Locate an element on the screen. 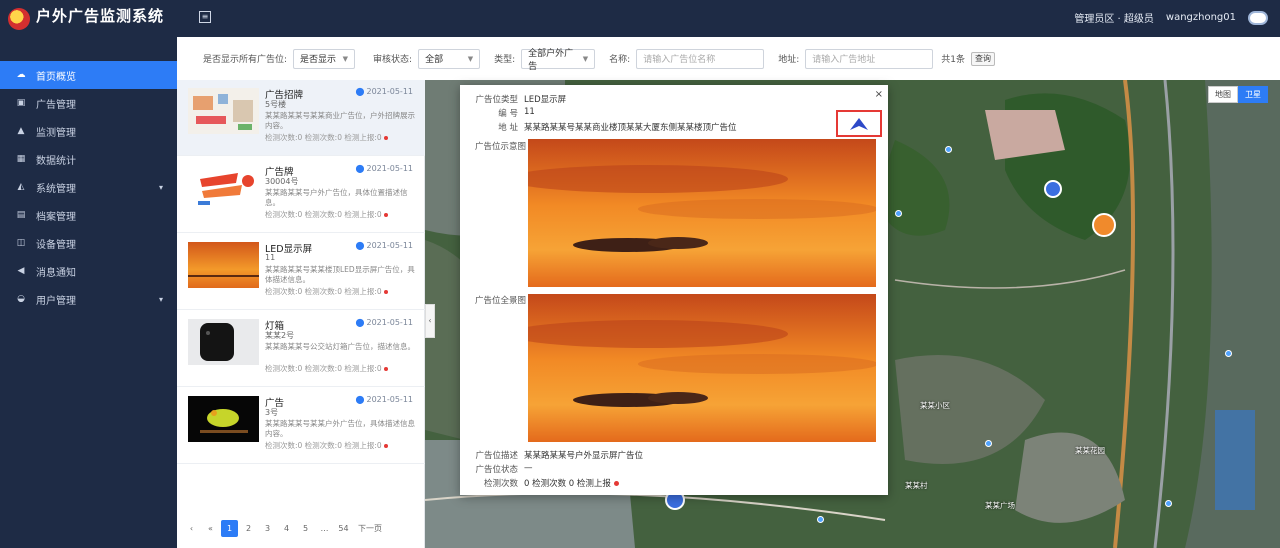  collapse-panel-handle: ‹ is located at coordinates (430, 321).